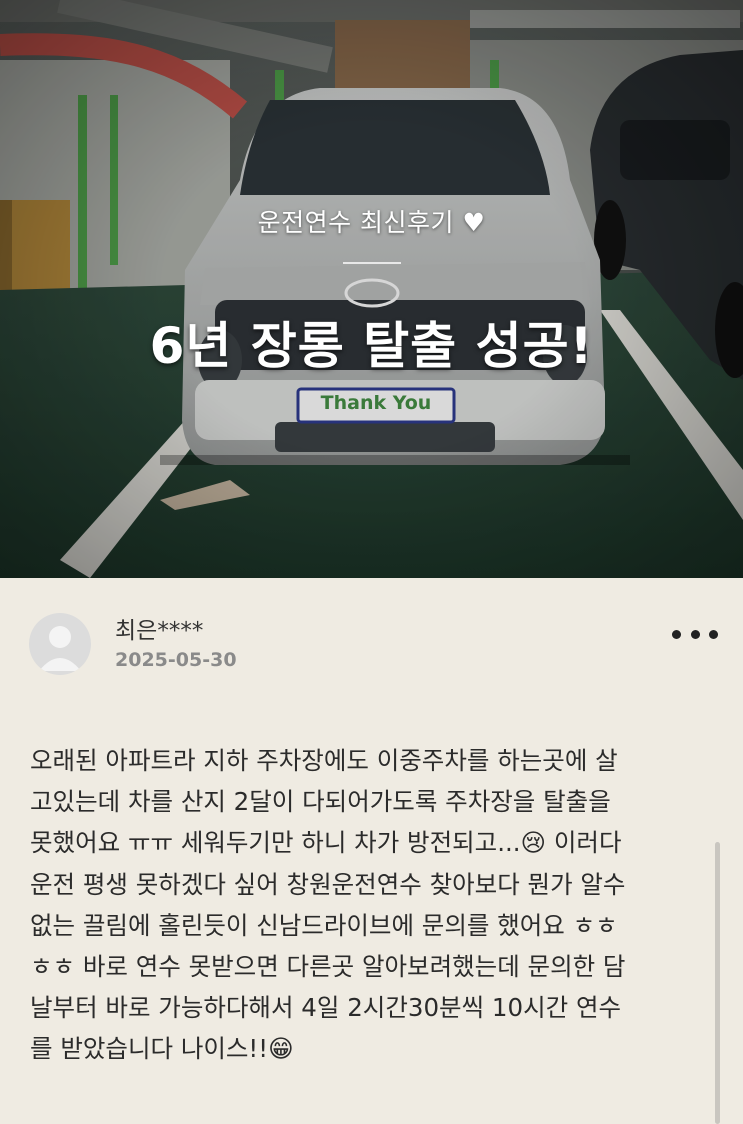 The width and height of the screenshot is (743, 1124). What do you see at coordinates (371, 346) in the screenshot?
I see `hero-title: 6년 장롱 탈출 성공!` at bounding box center [371, 346].